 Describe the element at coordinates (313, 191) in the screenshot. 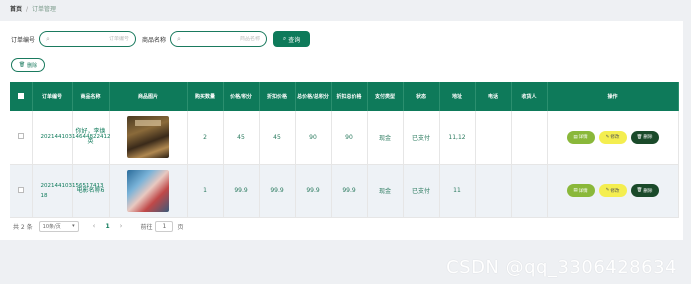

I see `total-cell: 99.9` at that location.